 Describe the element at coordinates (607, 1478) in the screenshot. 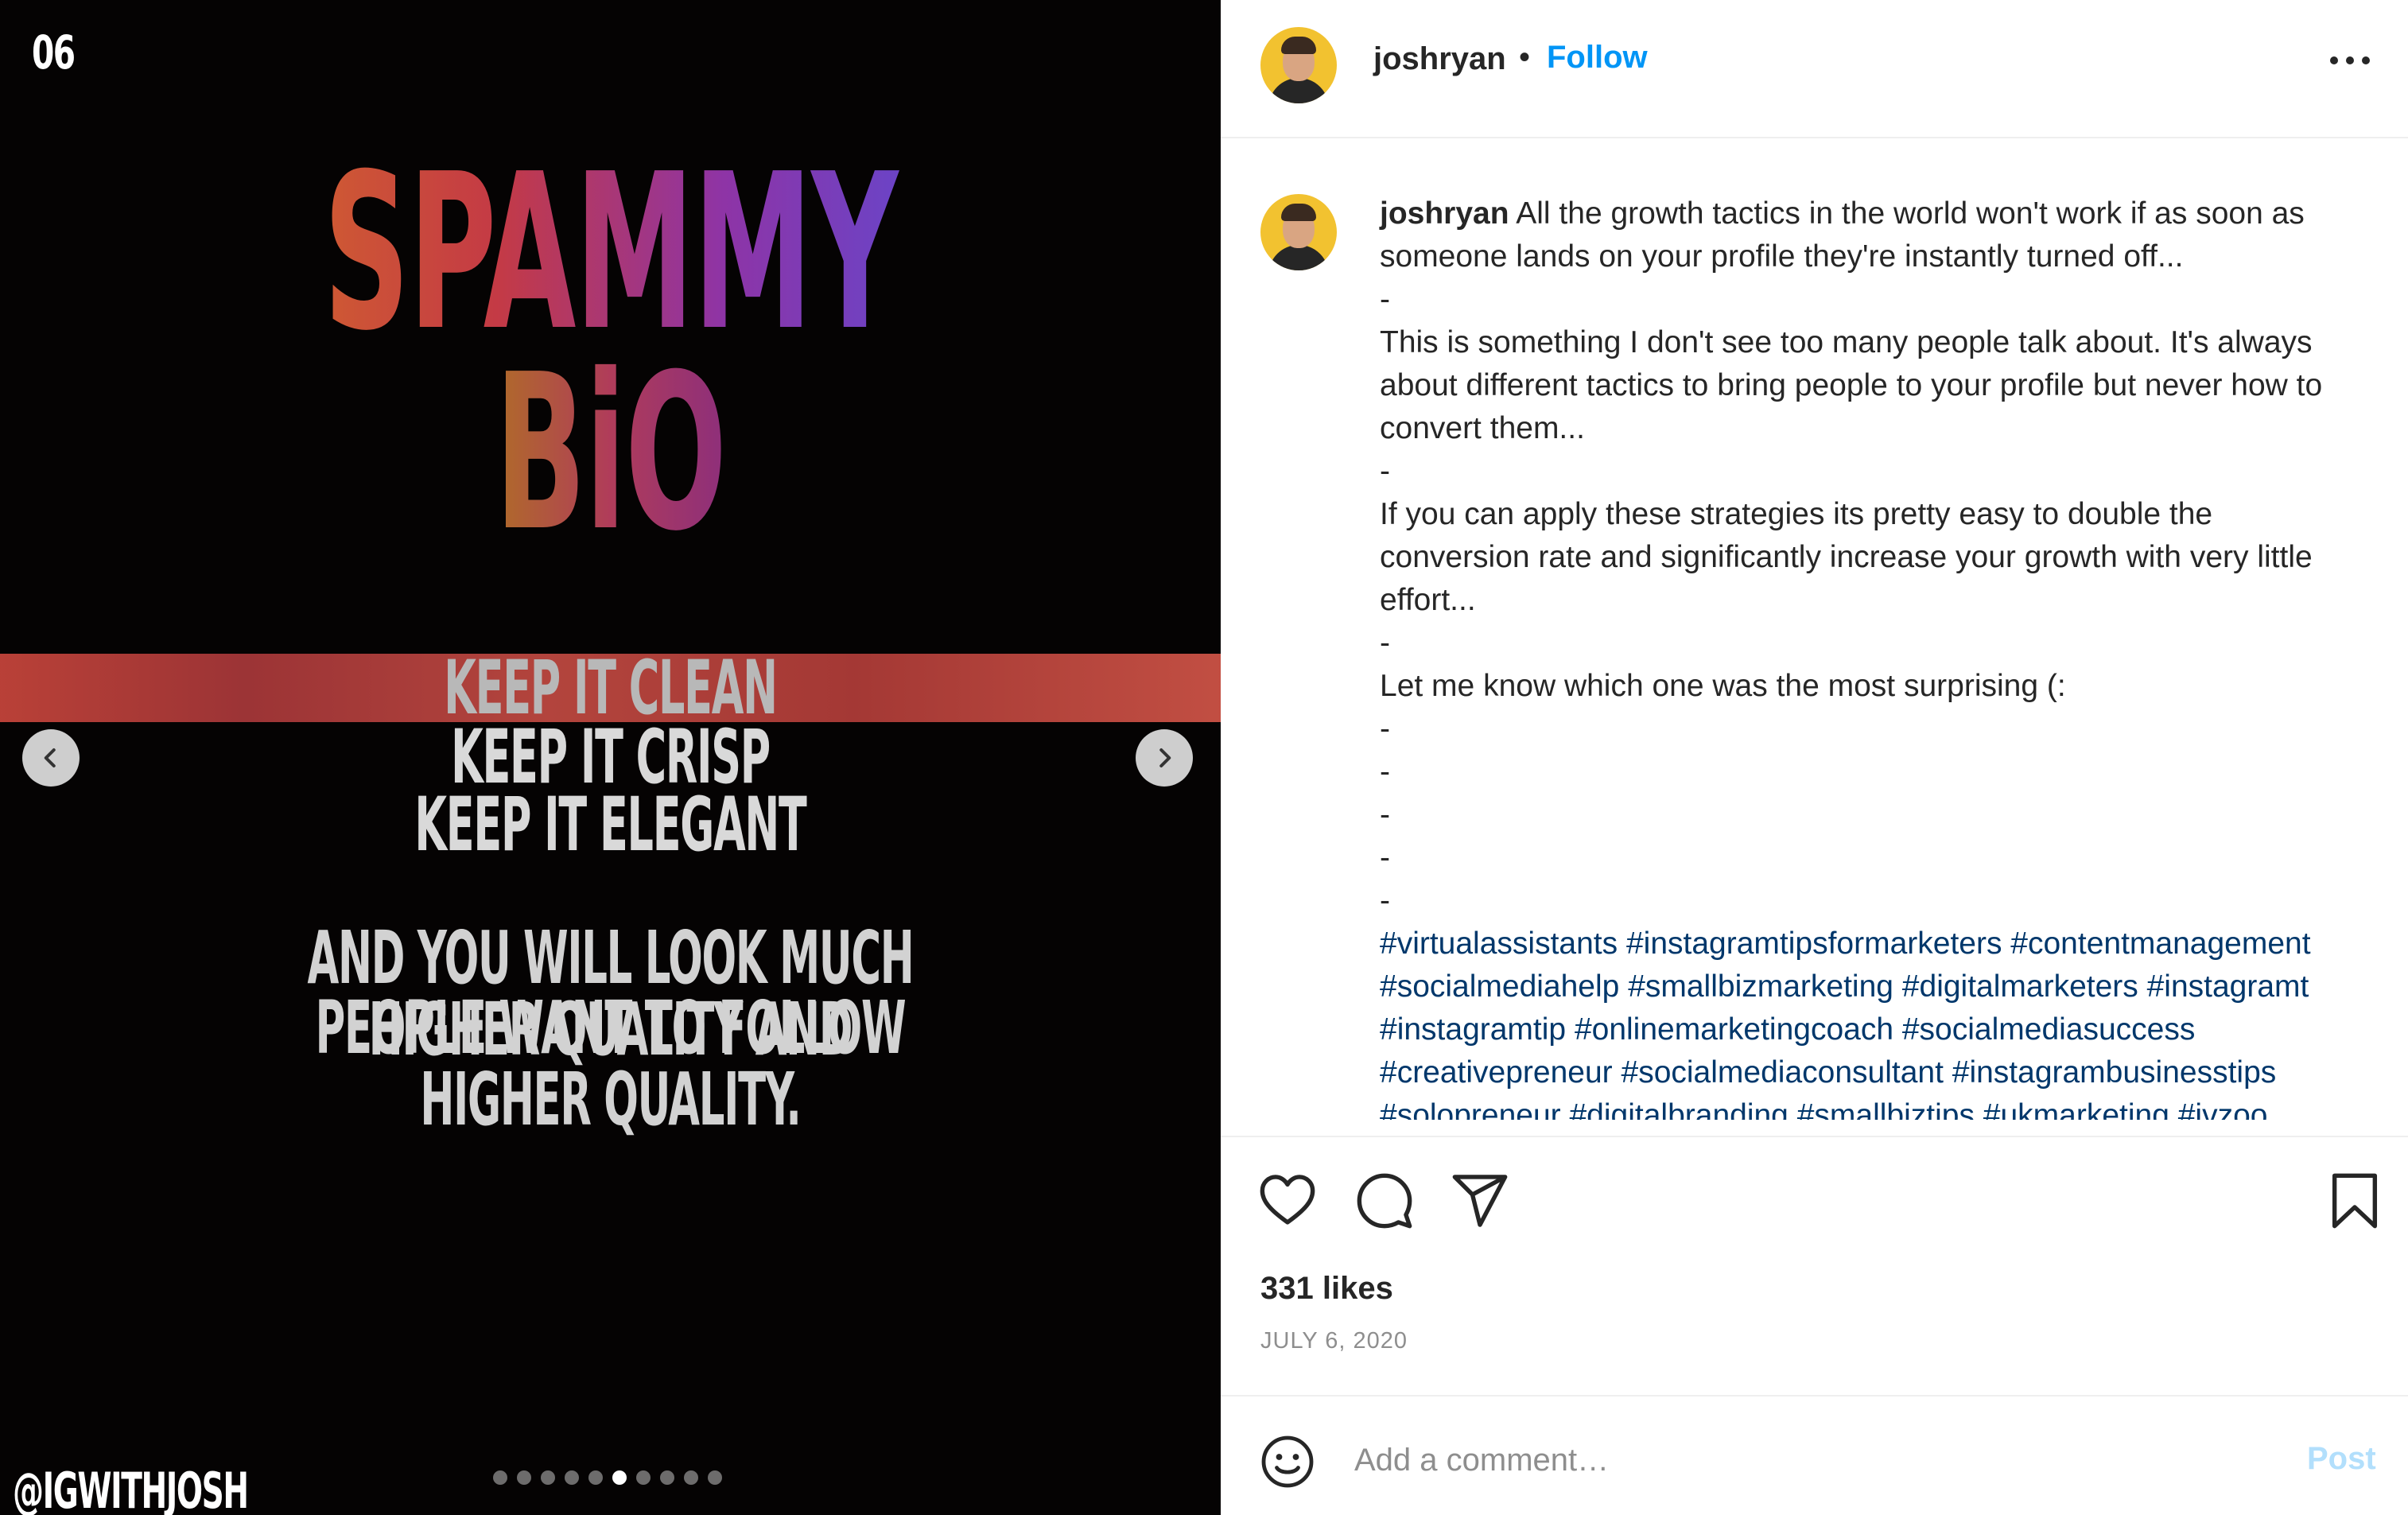

I see `carousel-dots` at that location.